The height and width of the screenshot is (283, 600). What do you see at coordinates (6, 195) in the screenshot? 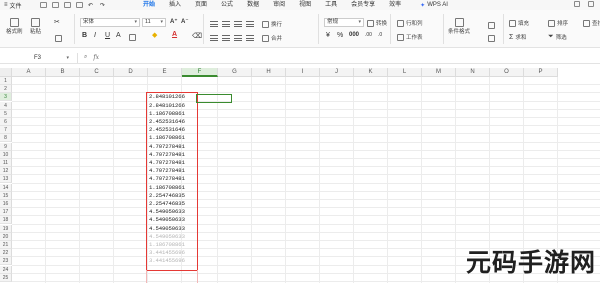
I see `row-header-15: 15` at bounding box center [6, 195].